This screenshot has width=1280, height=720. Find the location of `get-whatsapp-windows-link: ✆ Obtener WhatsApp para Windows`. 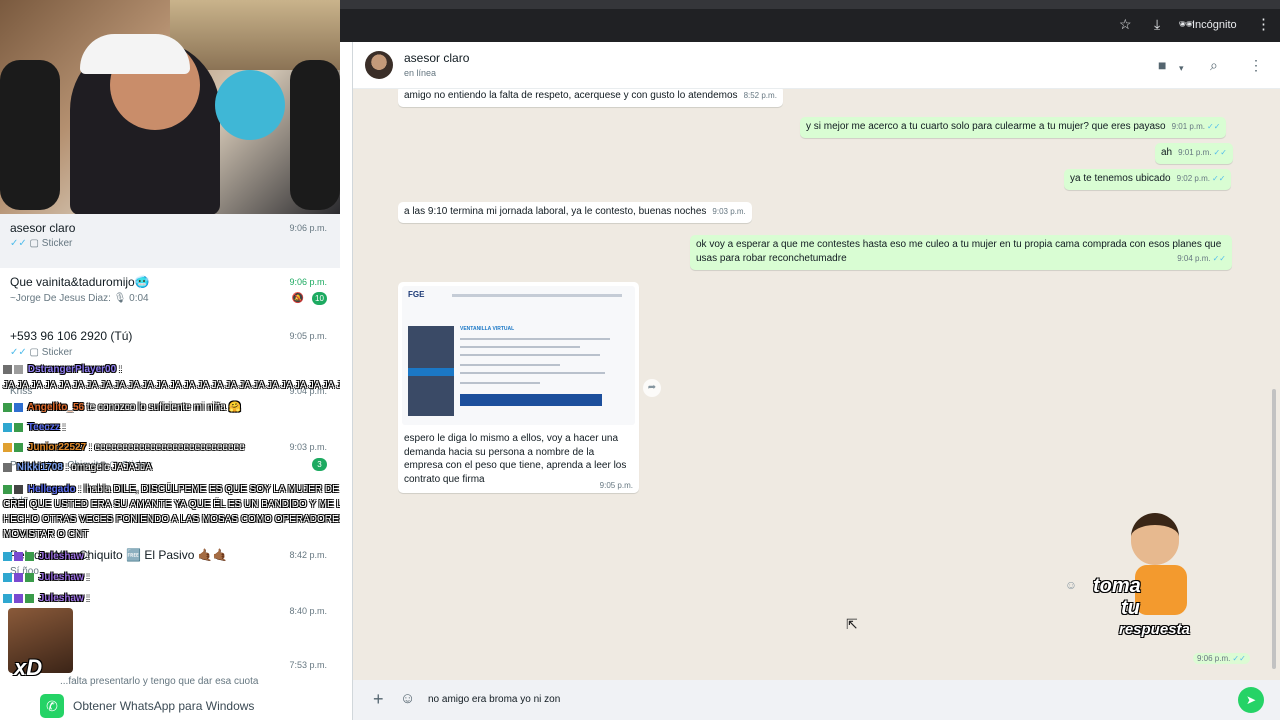

get-whatsapp-windows-link: ✆ Obtener WhatsApp para Windows is located at coordinates (170, 705).